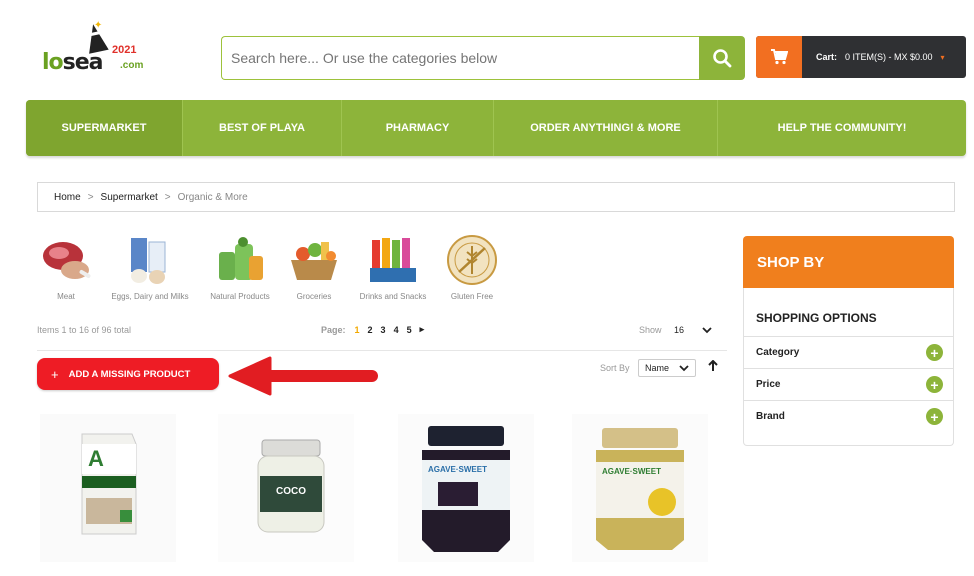  I want to click on logo-domain: .com, so click(132, 65).